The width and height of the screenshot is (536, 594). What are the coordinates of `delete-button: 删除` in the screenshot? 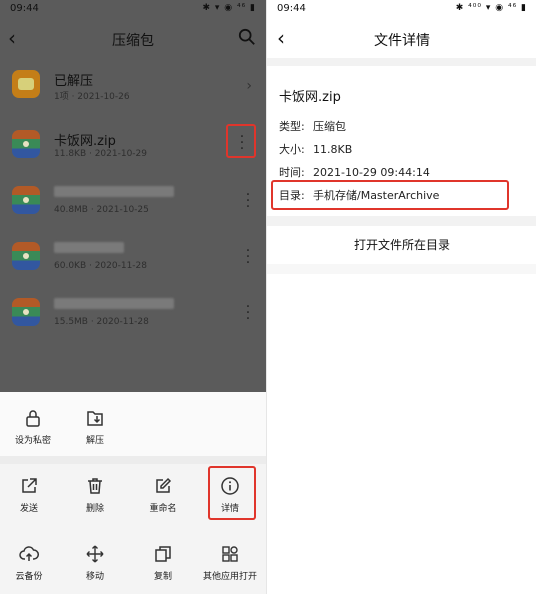 It's located at (95, 495).